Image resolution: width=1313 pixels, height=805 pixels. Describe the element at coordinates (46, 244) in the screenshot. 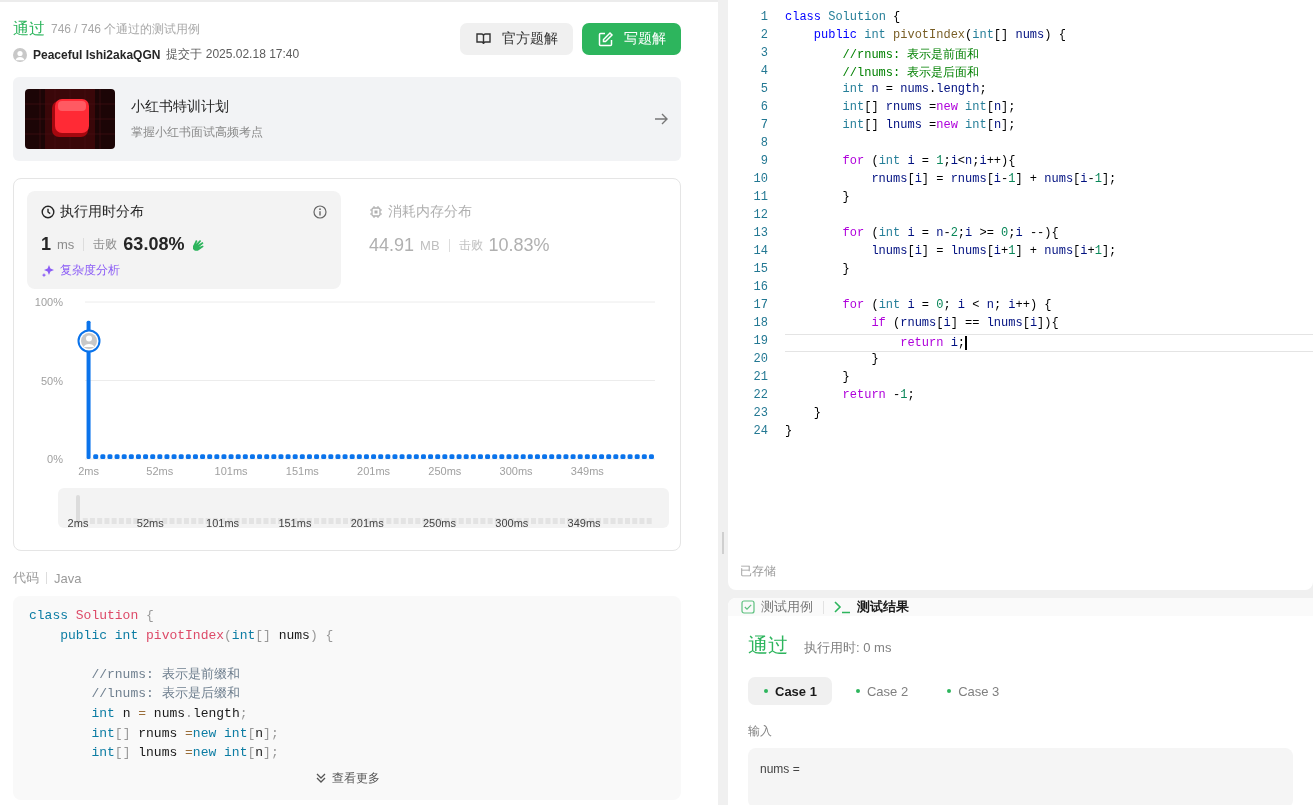

I see `stat-value: 1` at that location.